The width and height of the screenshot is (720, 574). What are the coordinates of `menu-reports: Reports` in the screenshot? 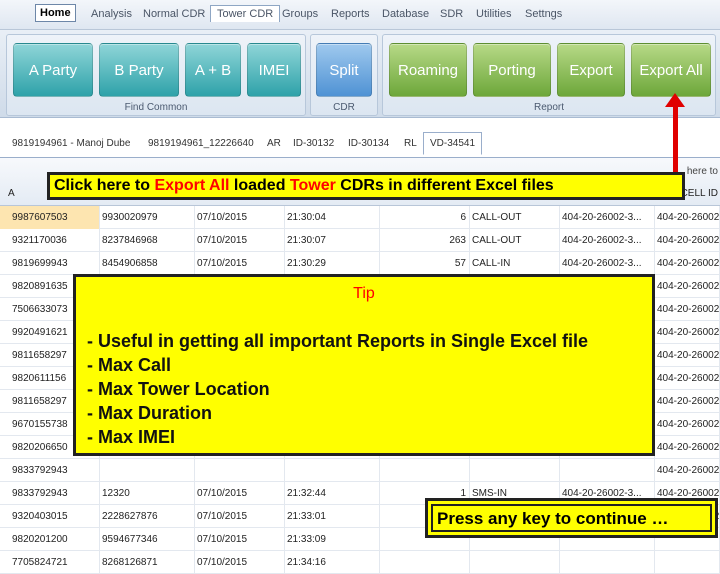 It's located at (350, 14).